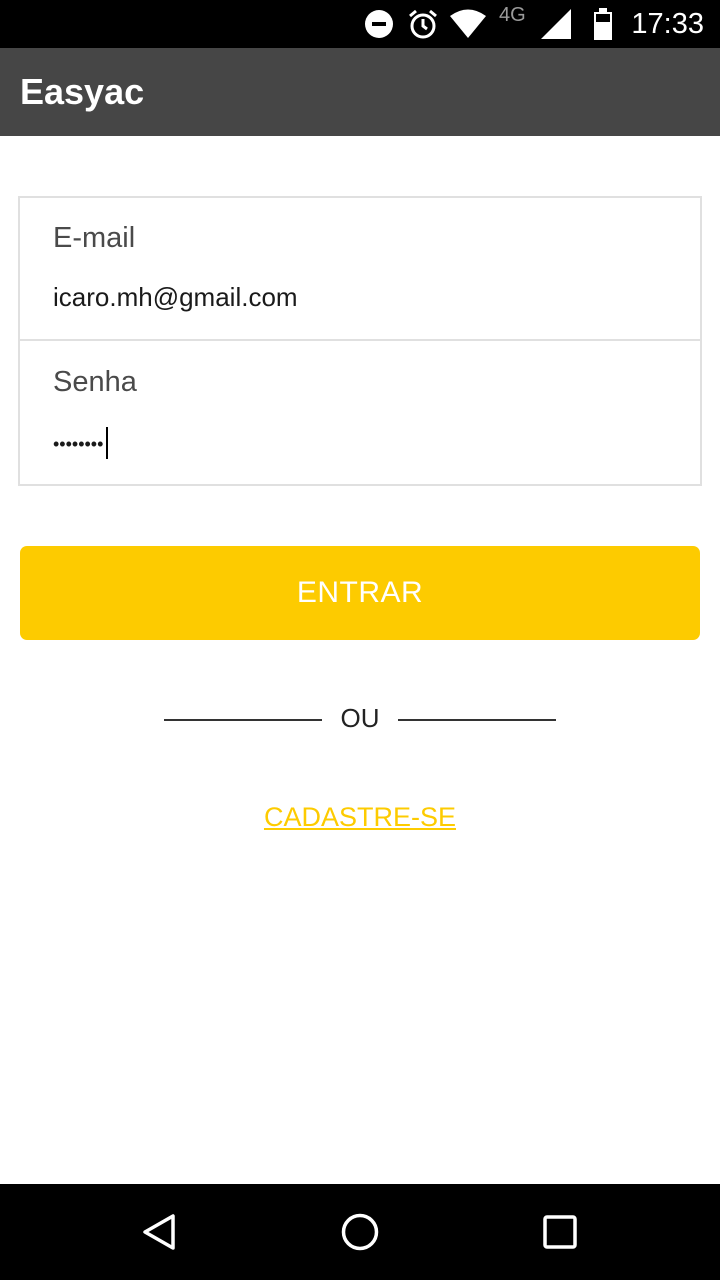 The height and width of the screenshot is (1280, 720). I want to click on status-clock: 17:33, so click(667, 24).